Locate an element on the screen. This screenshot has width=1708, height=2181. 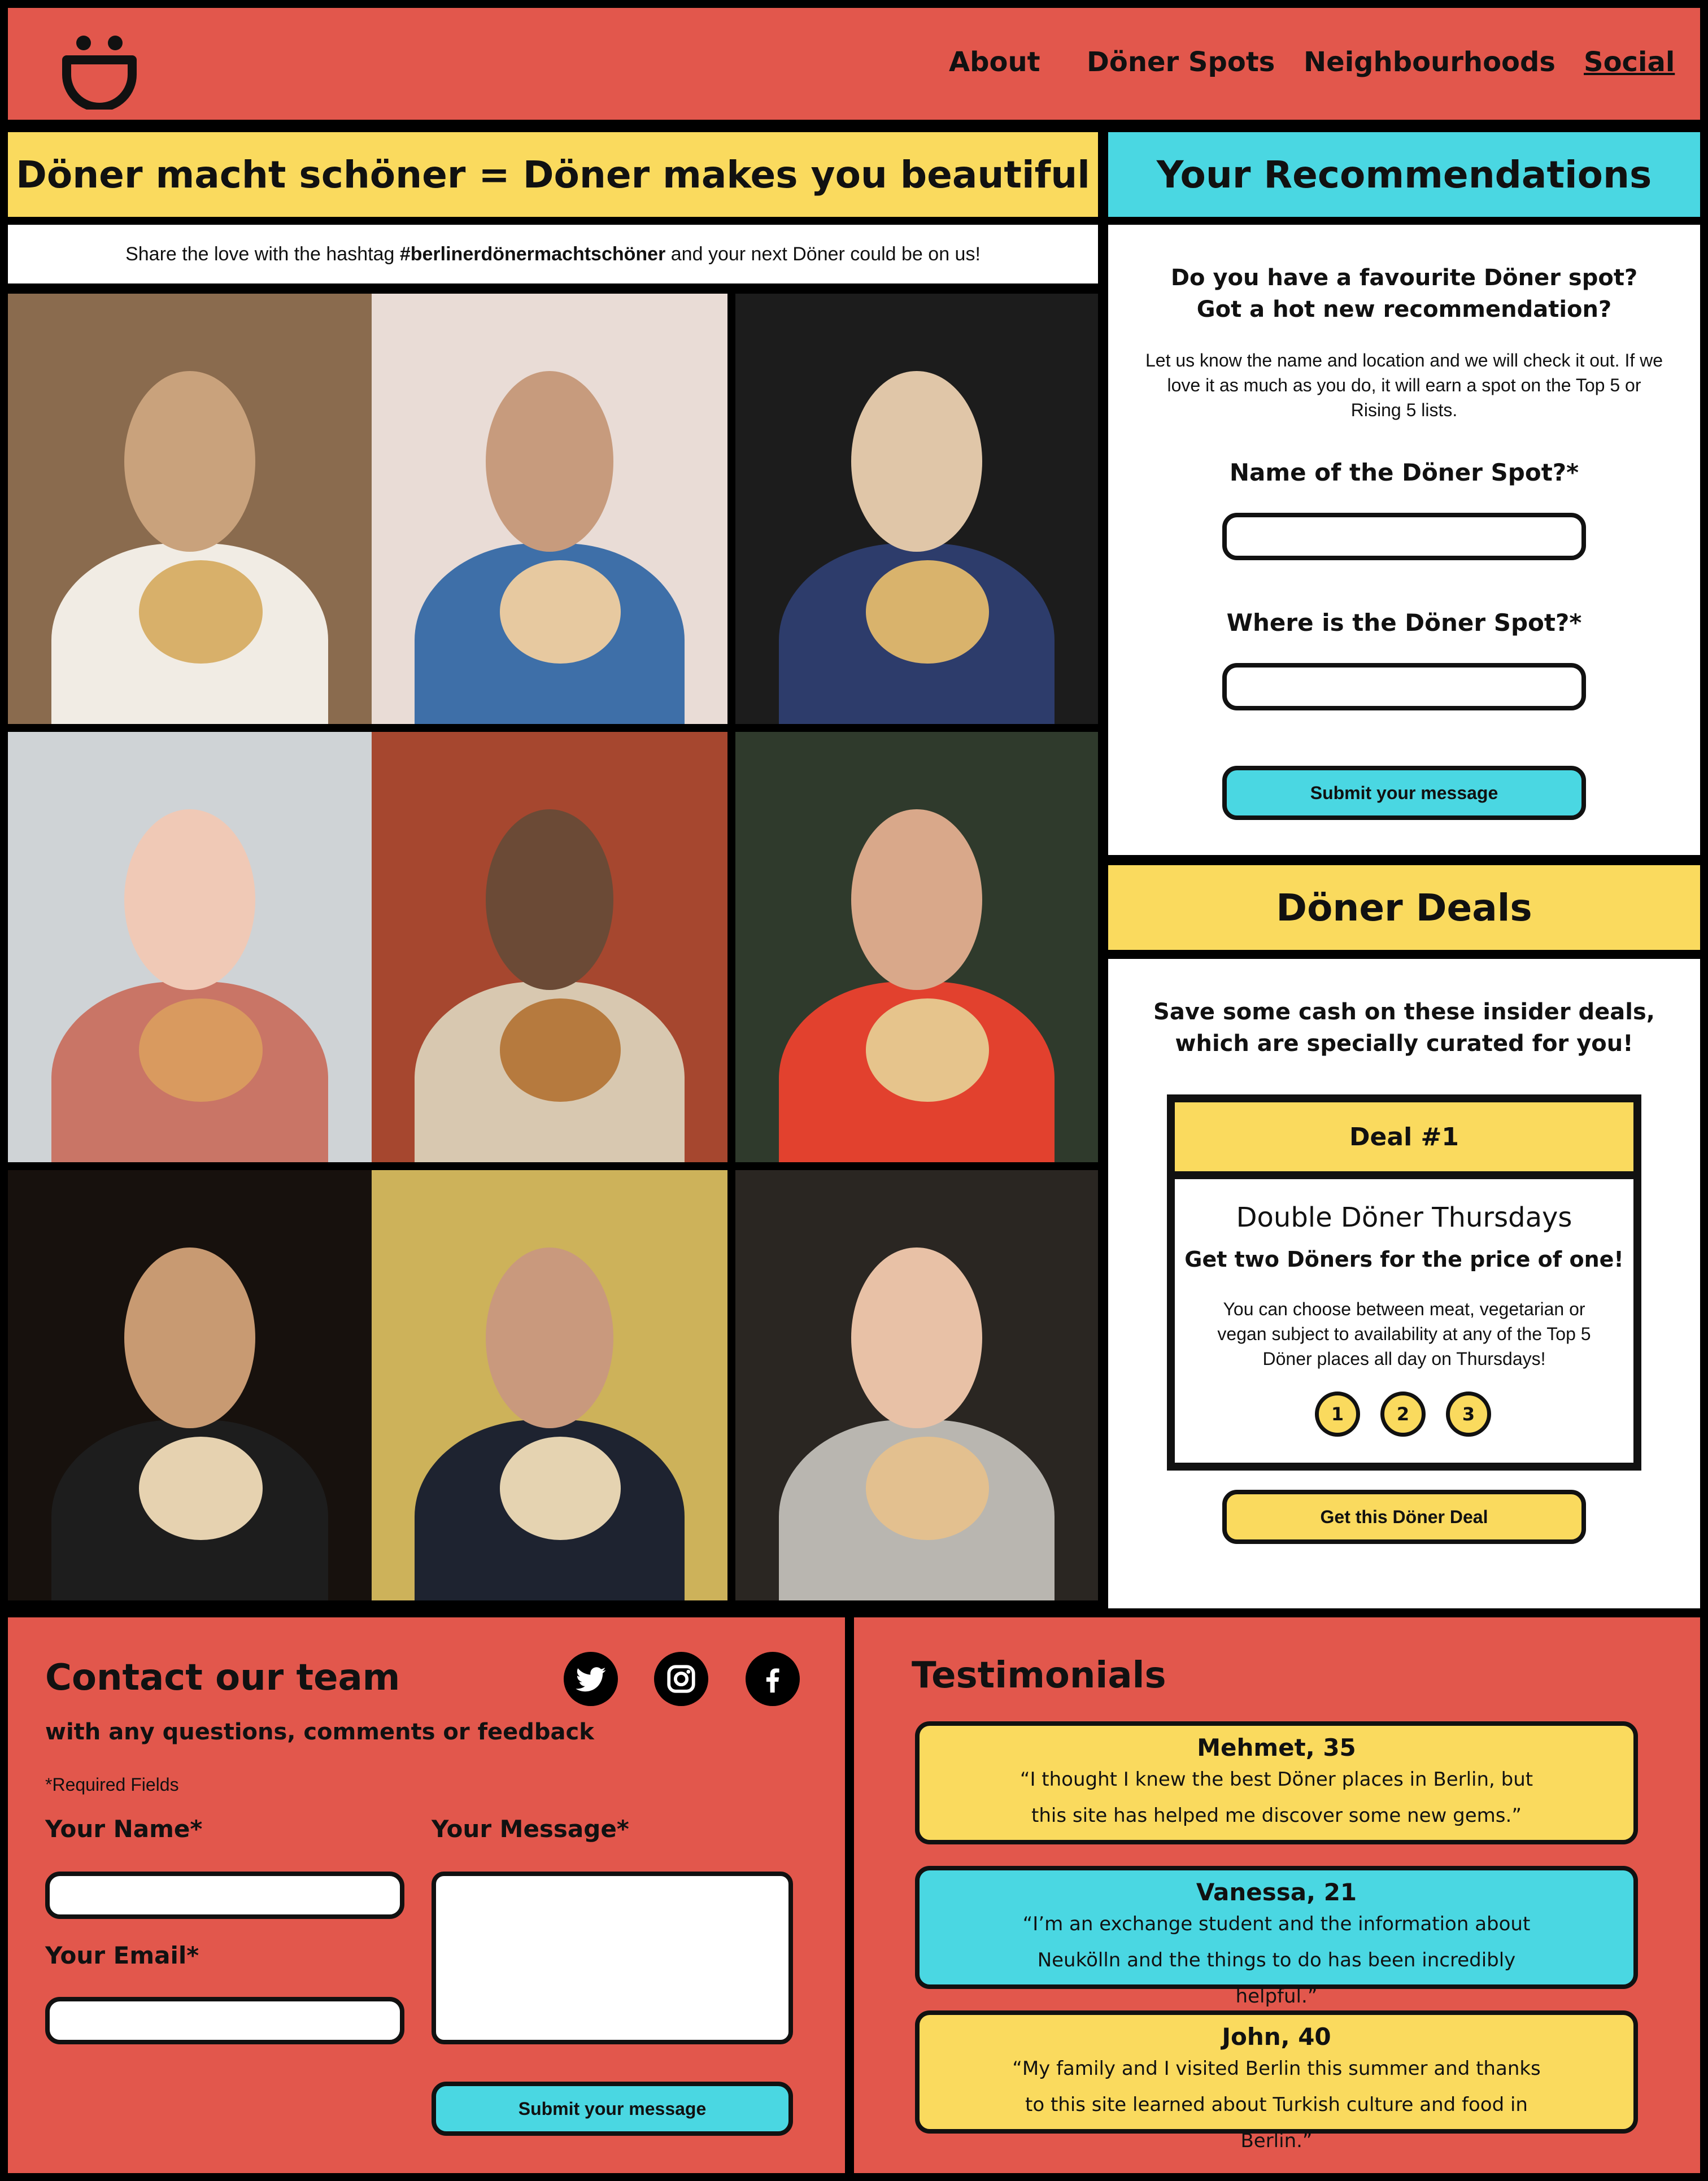
nav-doner-spots: Döner Spots is located at coordinates (1181, 62).